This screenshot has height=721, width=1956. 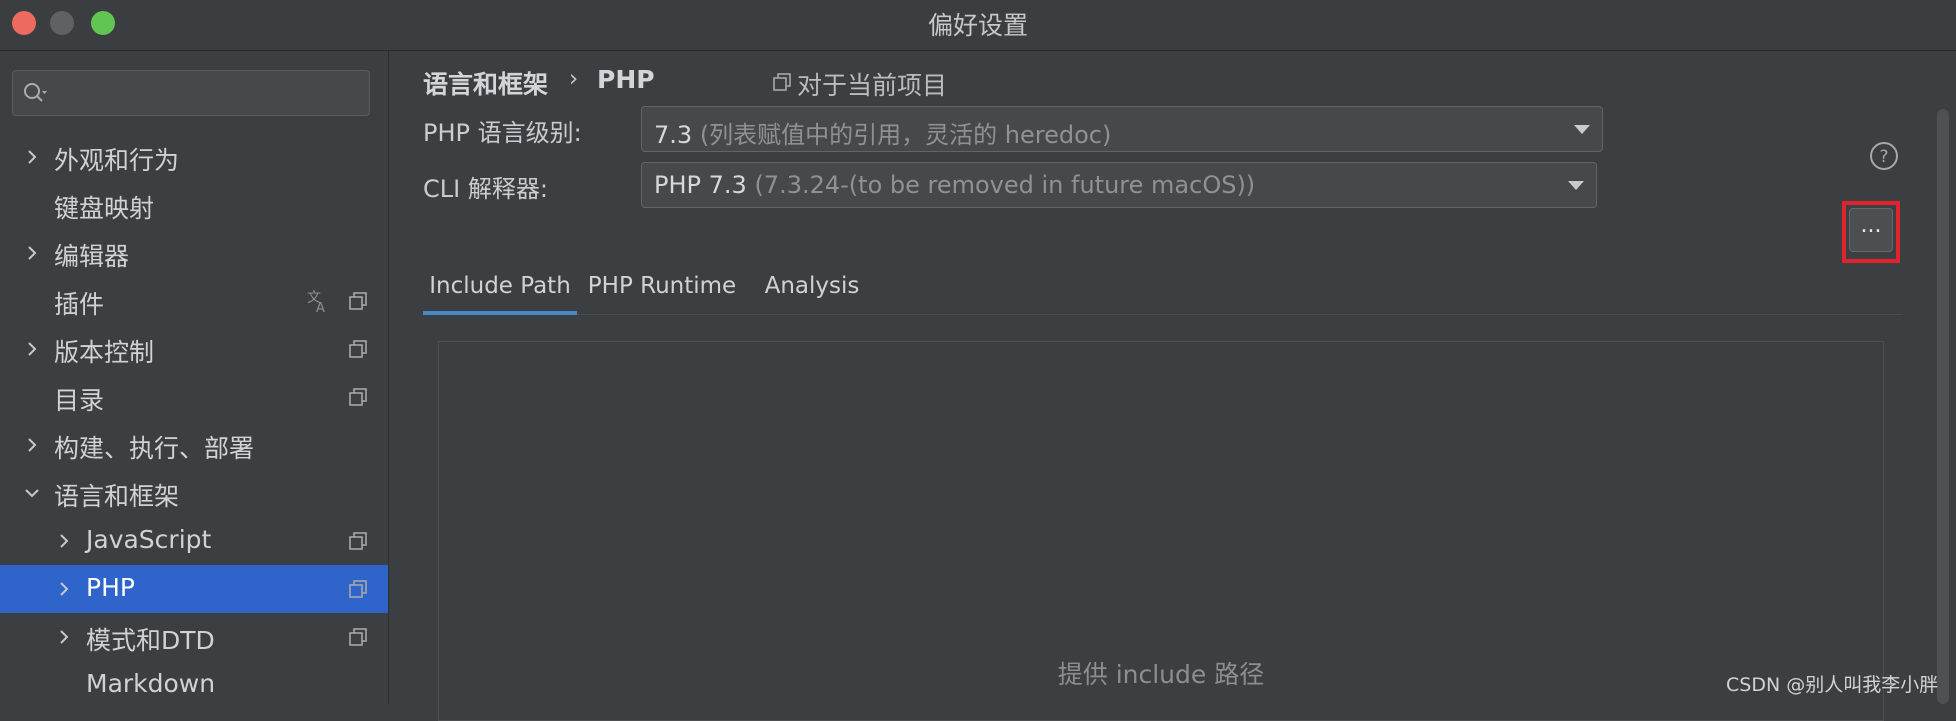 I want to click on empty-list-hint: 提供 include 路径, so click(x=1161, y=674).